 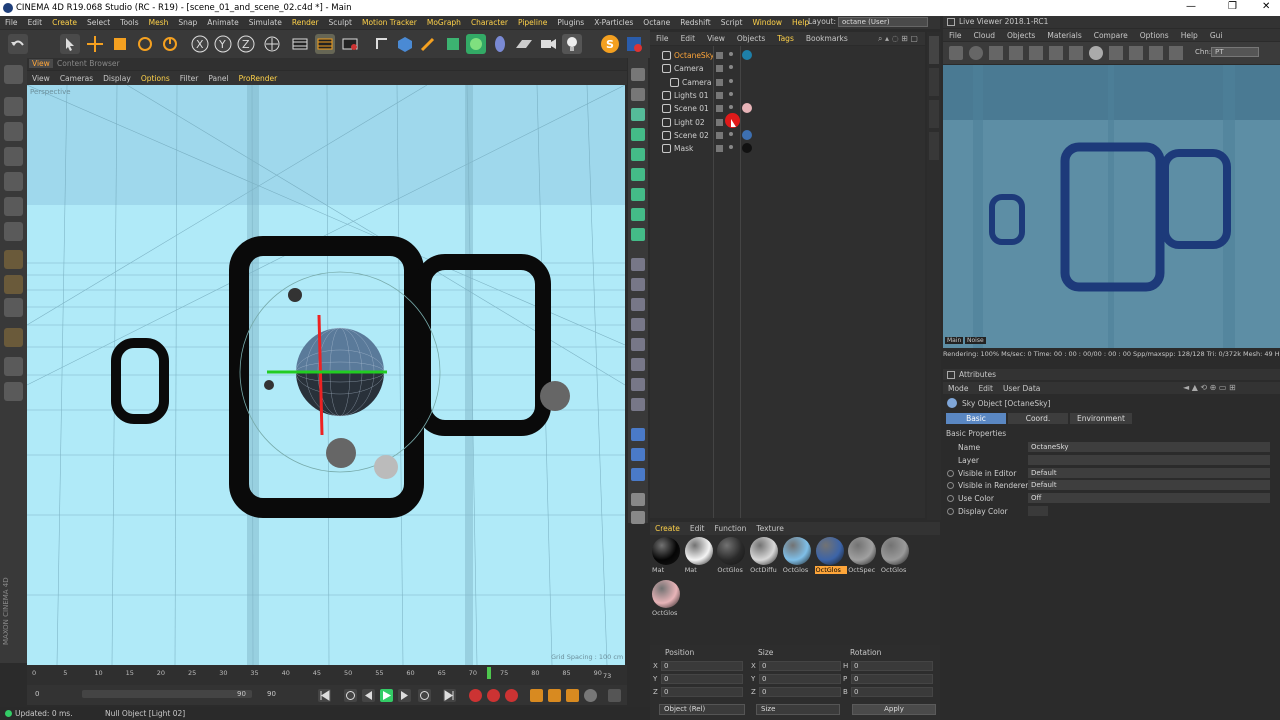 I want to click on camera-icon, so click(x=548, y=44).